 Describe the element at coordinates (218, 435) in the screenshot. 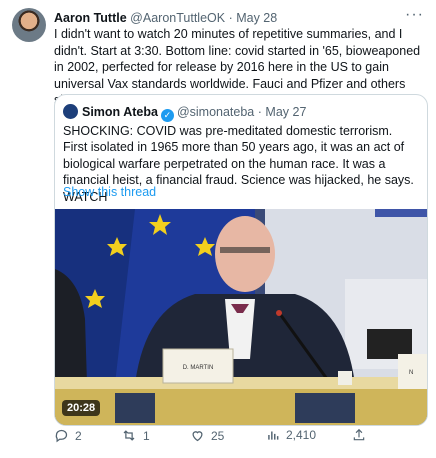

I see `like-count: 25` at that location.